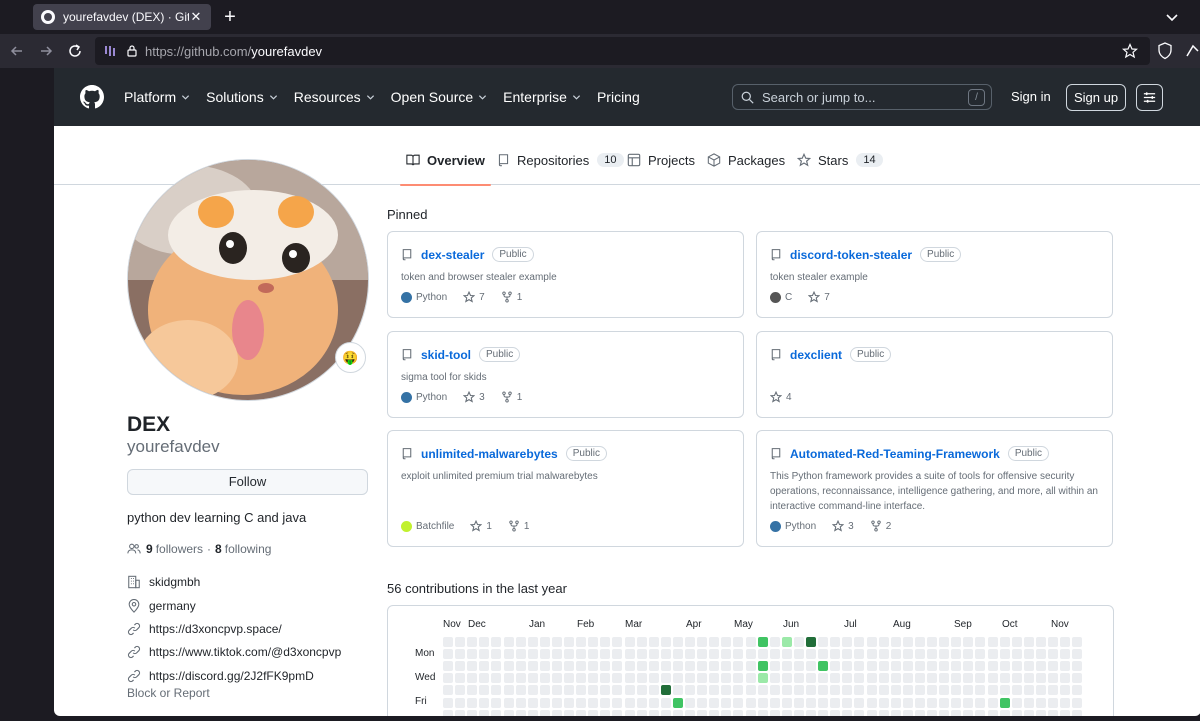  What do you see at coordinates (168, 693) in the screenshot?
I see `block-report-link: Block or Report` at bounding box center [168, 693].